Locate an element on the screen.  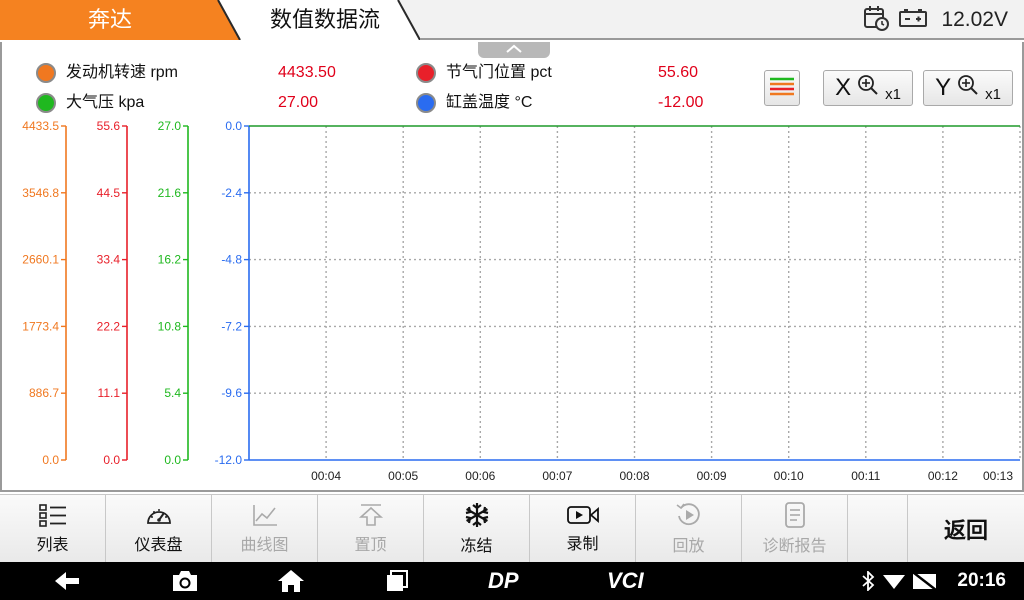
y-tick-label: -9.6 is located at coordinates (231, 393).